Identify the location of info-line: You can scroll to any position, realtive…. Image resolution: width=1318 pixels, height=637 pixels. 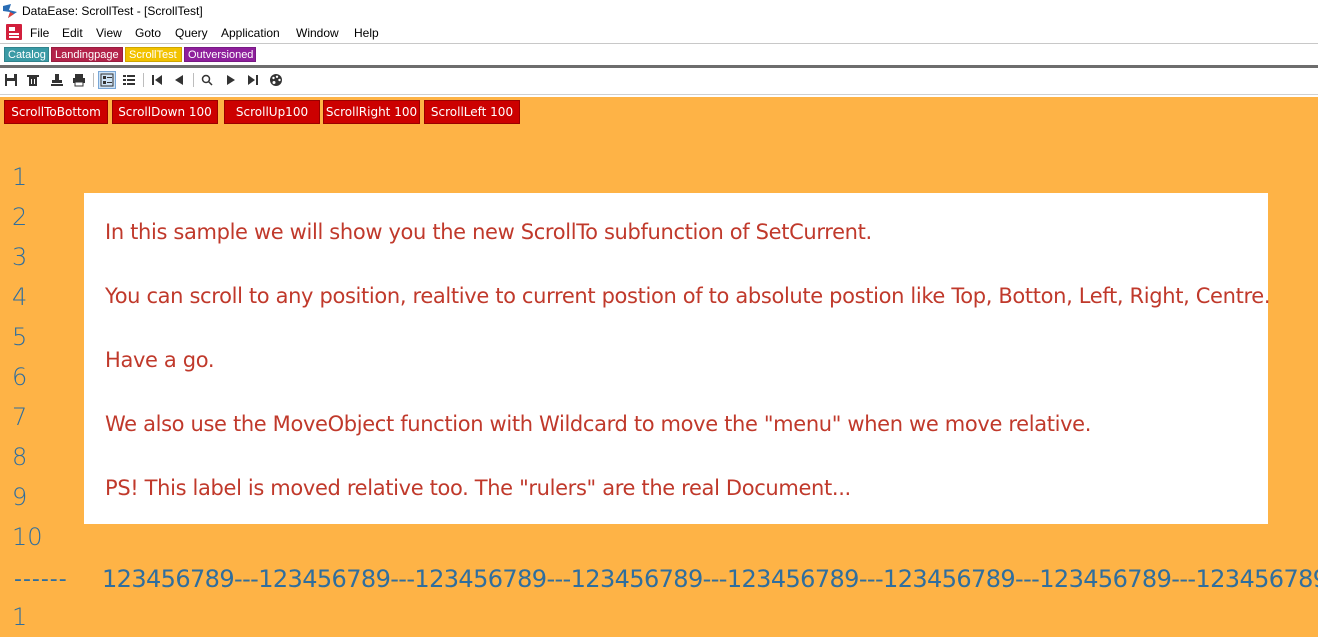
(688, 296).